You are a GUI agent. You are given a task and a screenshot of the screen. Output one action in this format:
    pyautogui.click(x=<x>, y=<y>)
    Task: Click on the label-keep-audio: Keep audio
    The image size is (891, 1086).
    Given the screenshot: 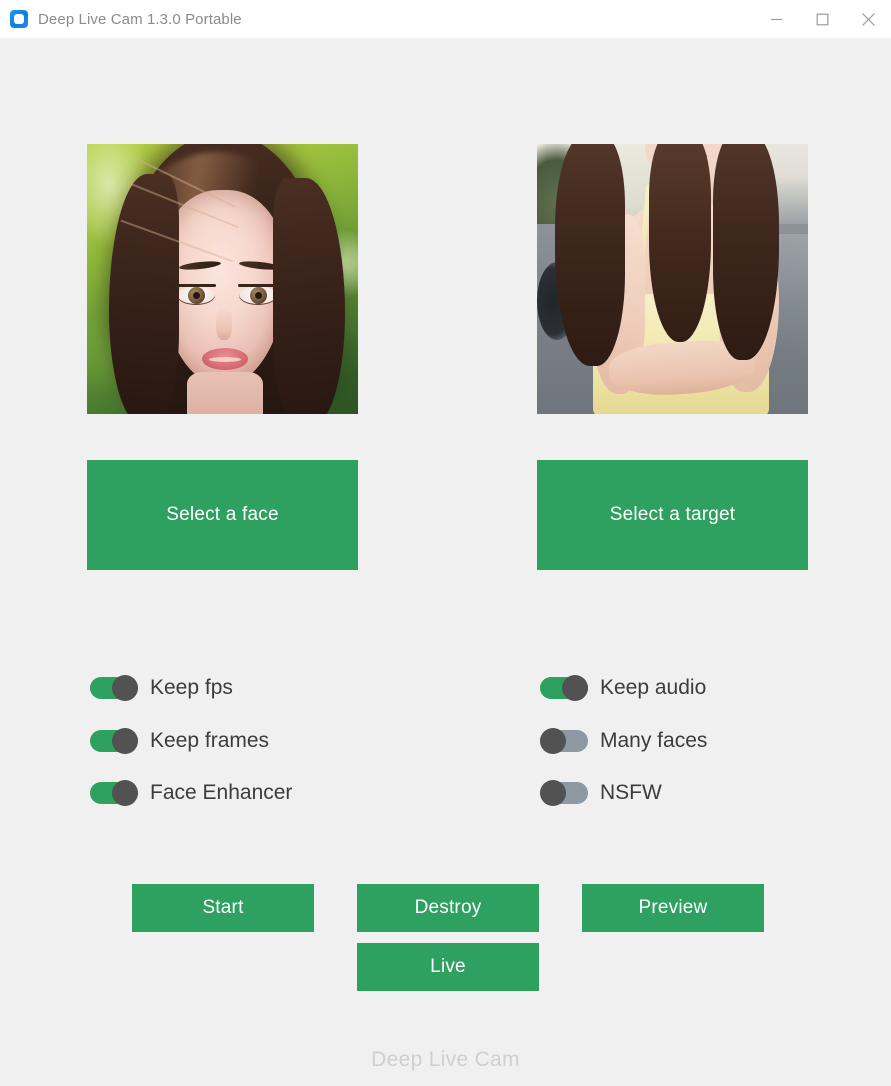 What is the action you would take?
    pyautogui.click(x=653, y=687)
    